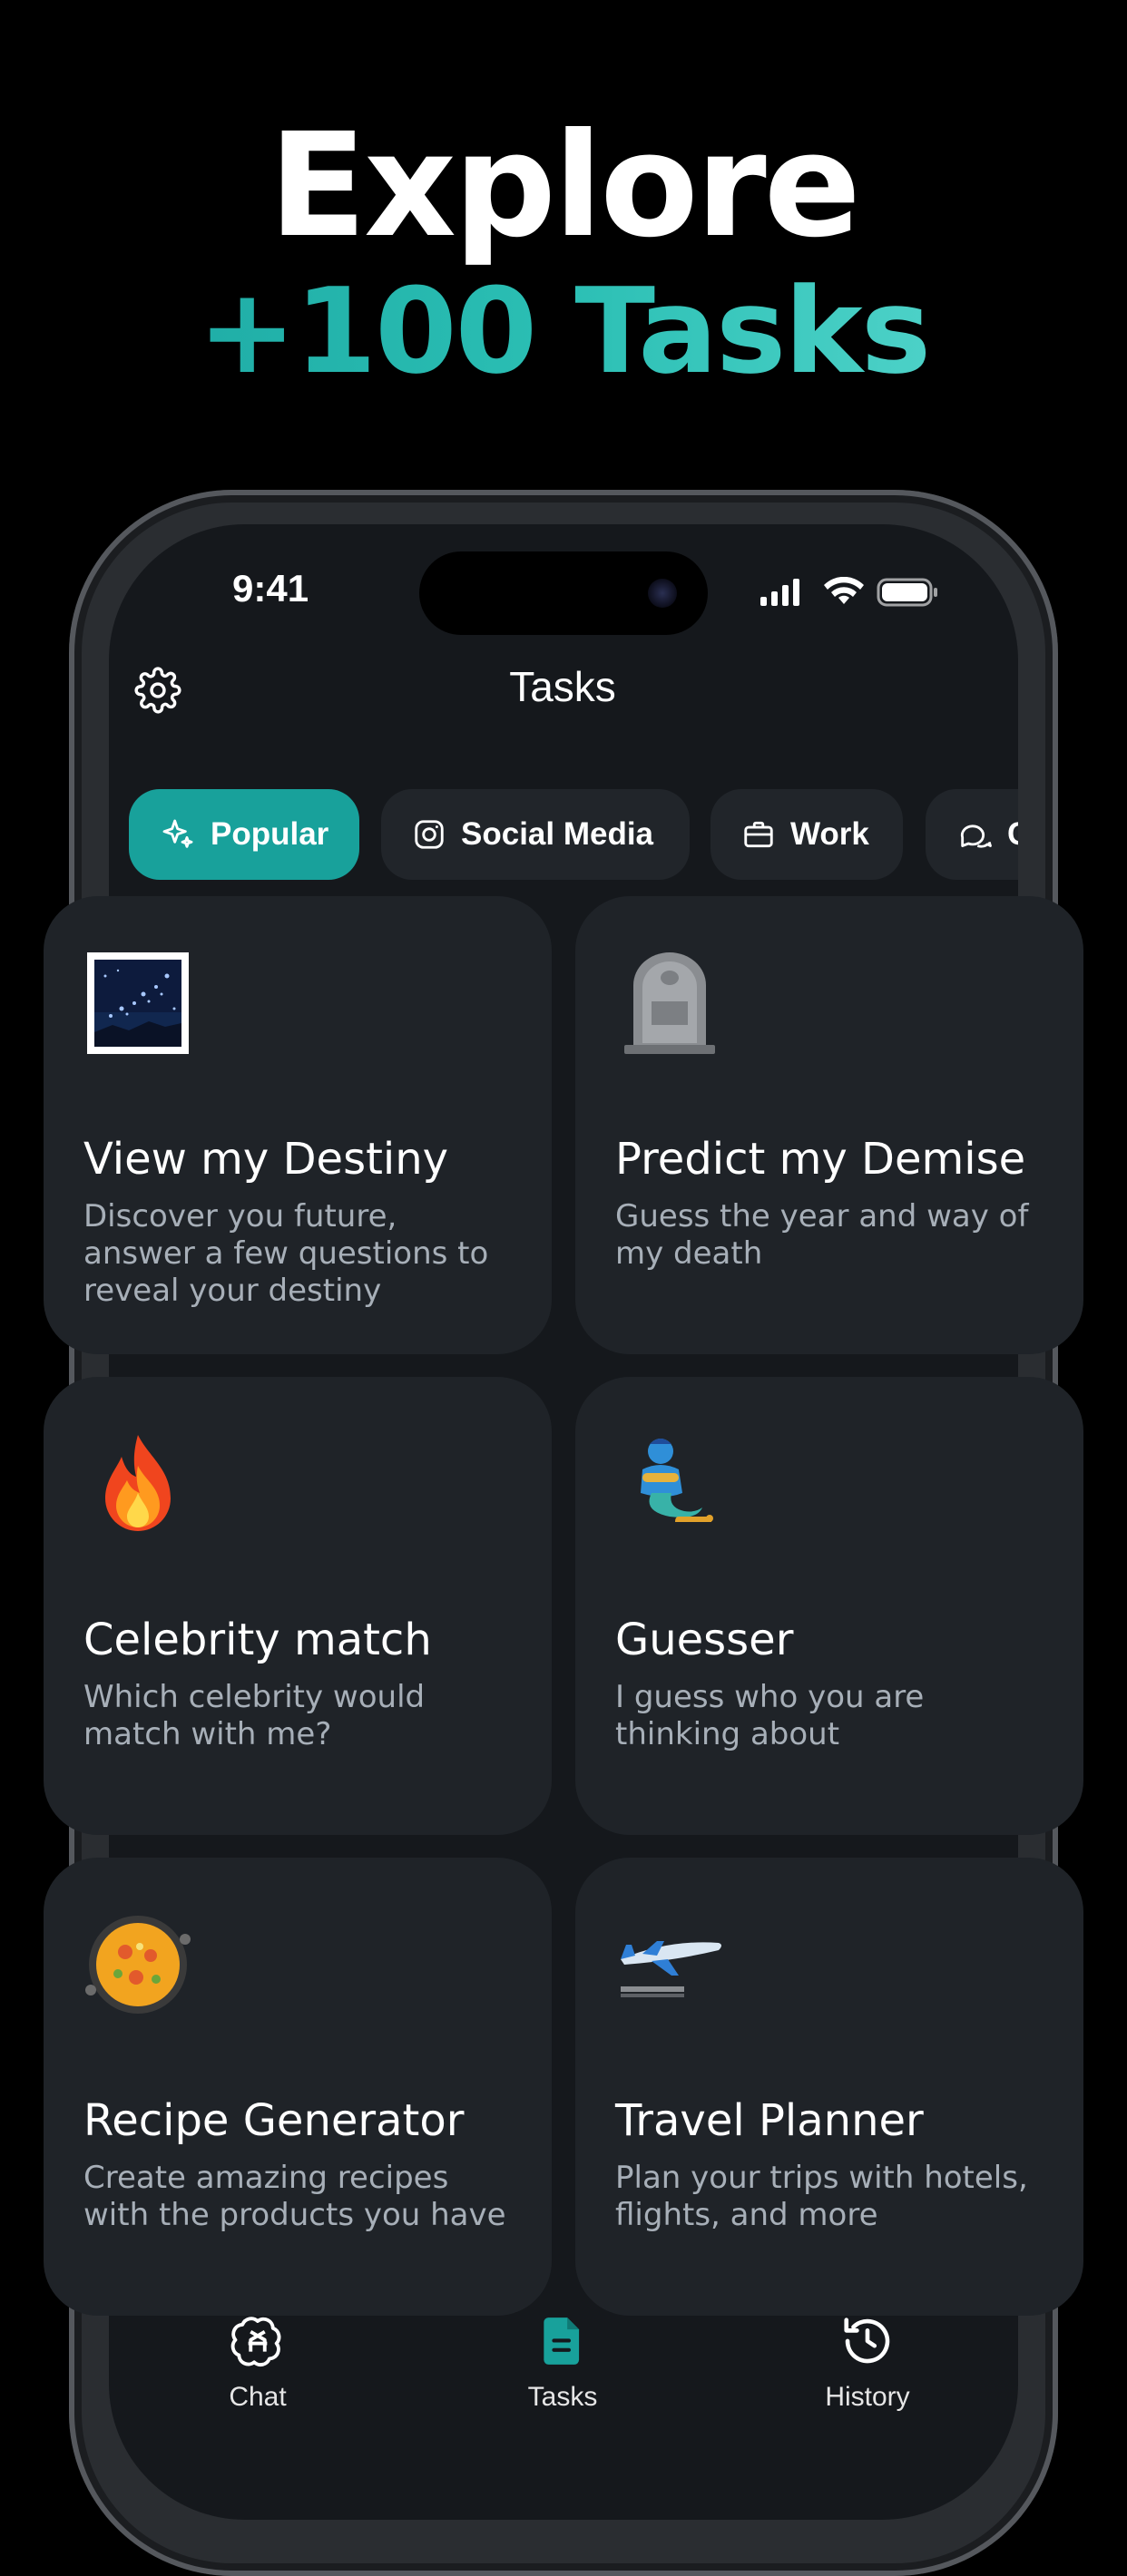 The height and width of the screenshot is (2576, 1127). Describe the element at coordinates (976, 836) in the screenshot. I see `chat-bubbles-icon` at that location.